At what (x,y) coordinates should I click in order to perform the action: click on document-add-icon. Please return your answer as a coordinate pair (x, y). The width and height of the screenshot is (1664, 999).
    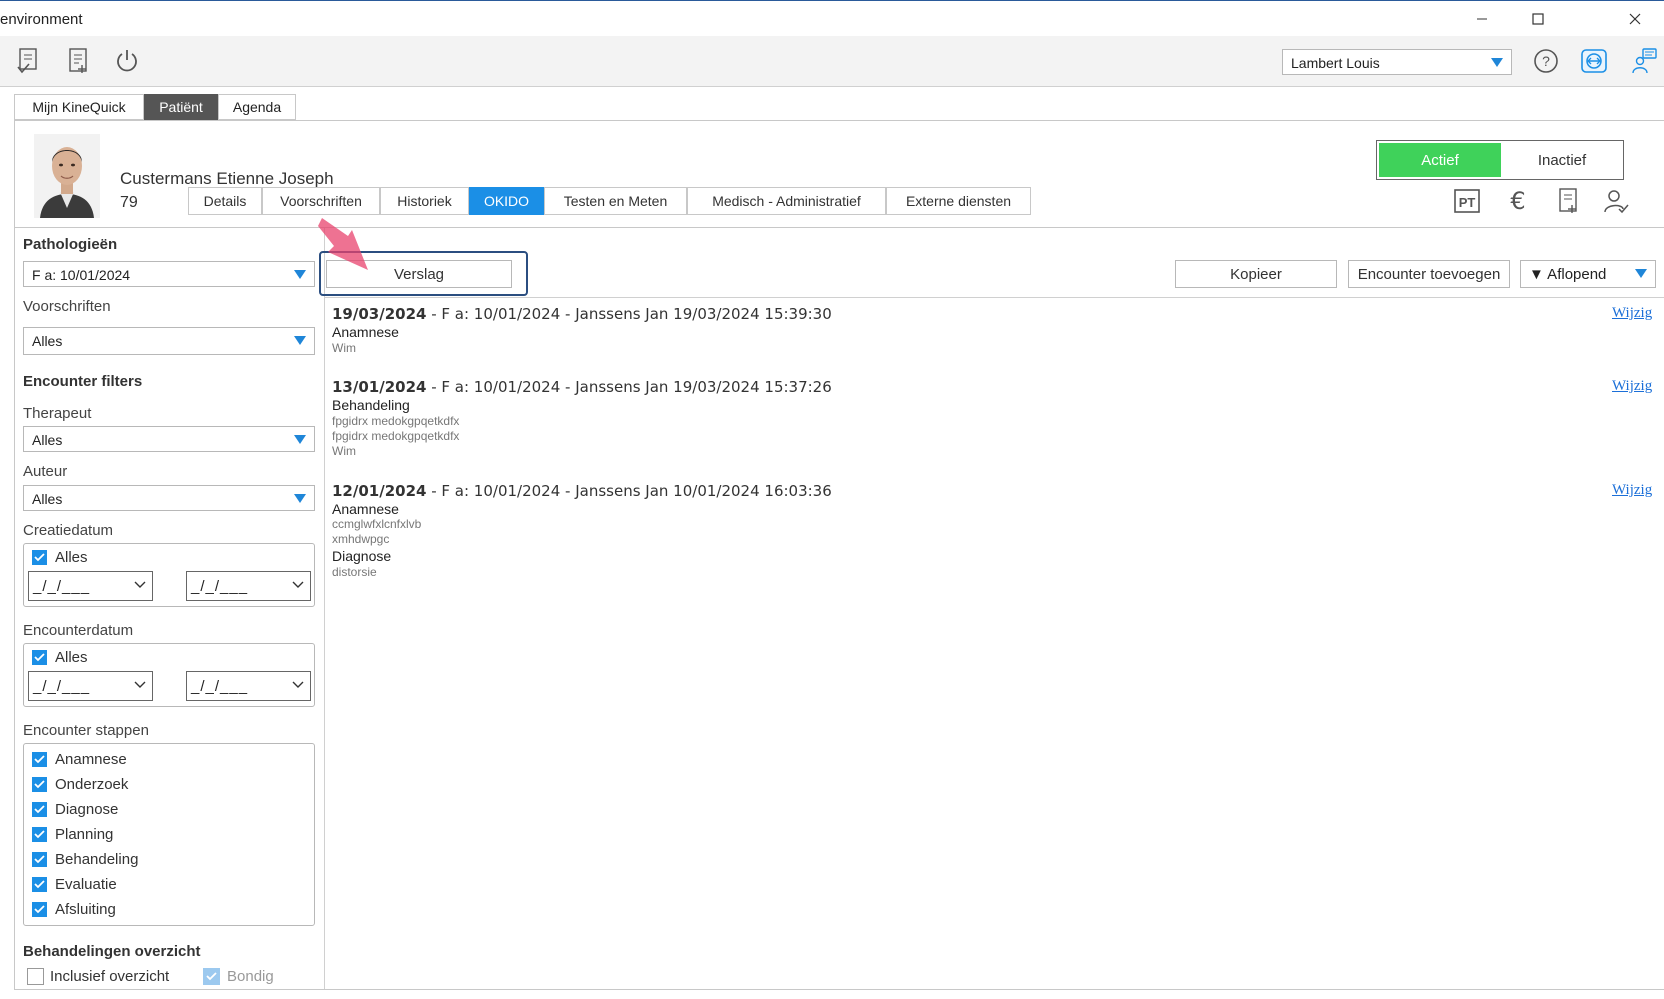
    Looking at the image, I should click on (78, 60).